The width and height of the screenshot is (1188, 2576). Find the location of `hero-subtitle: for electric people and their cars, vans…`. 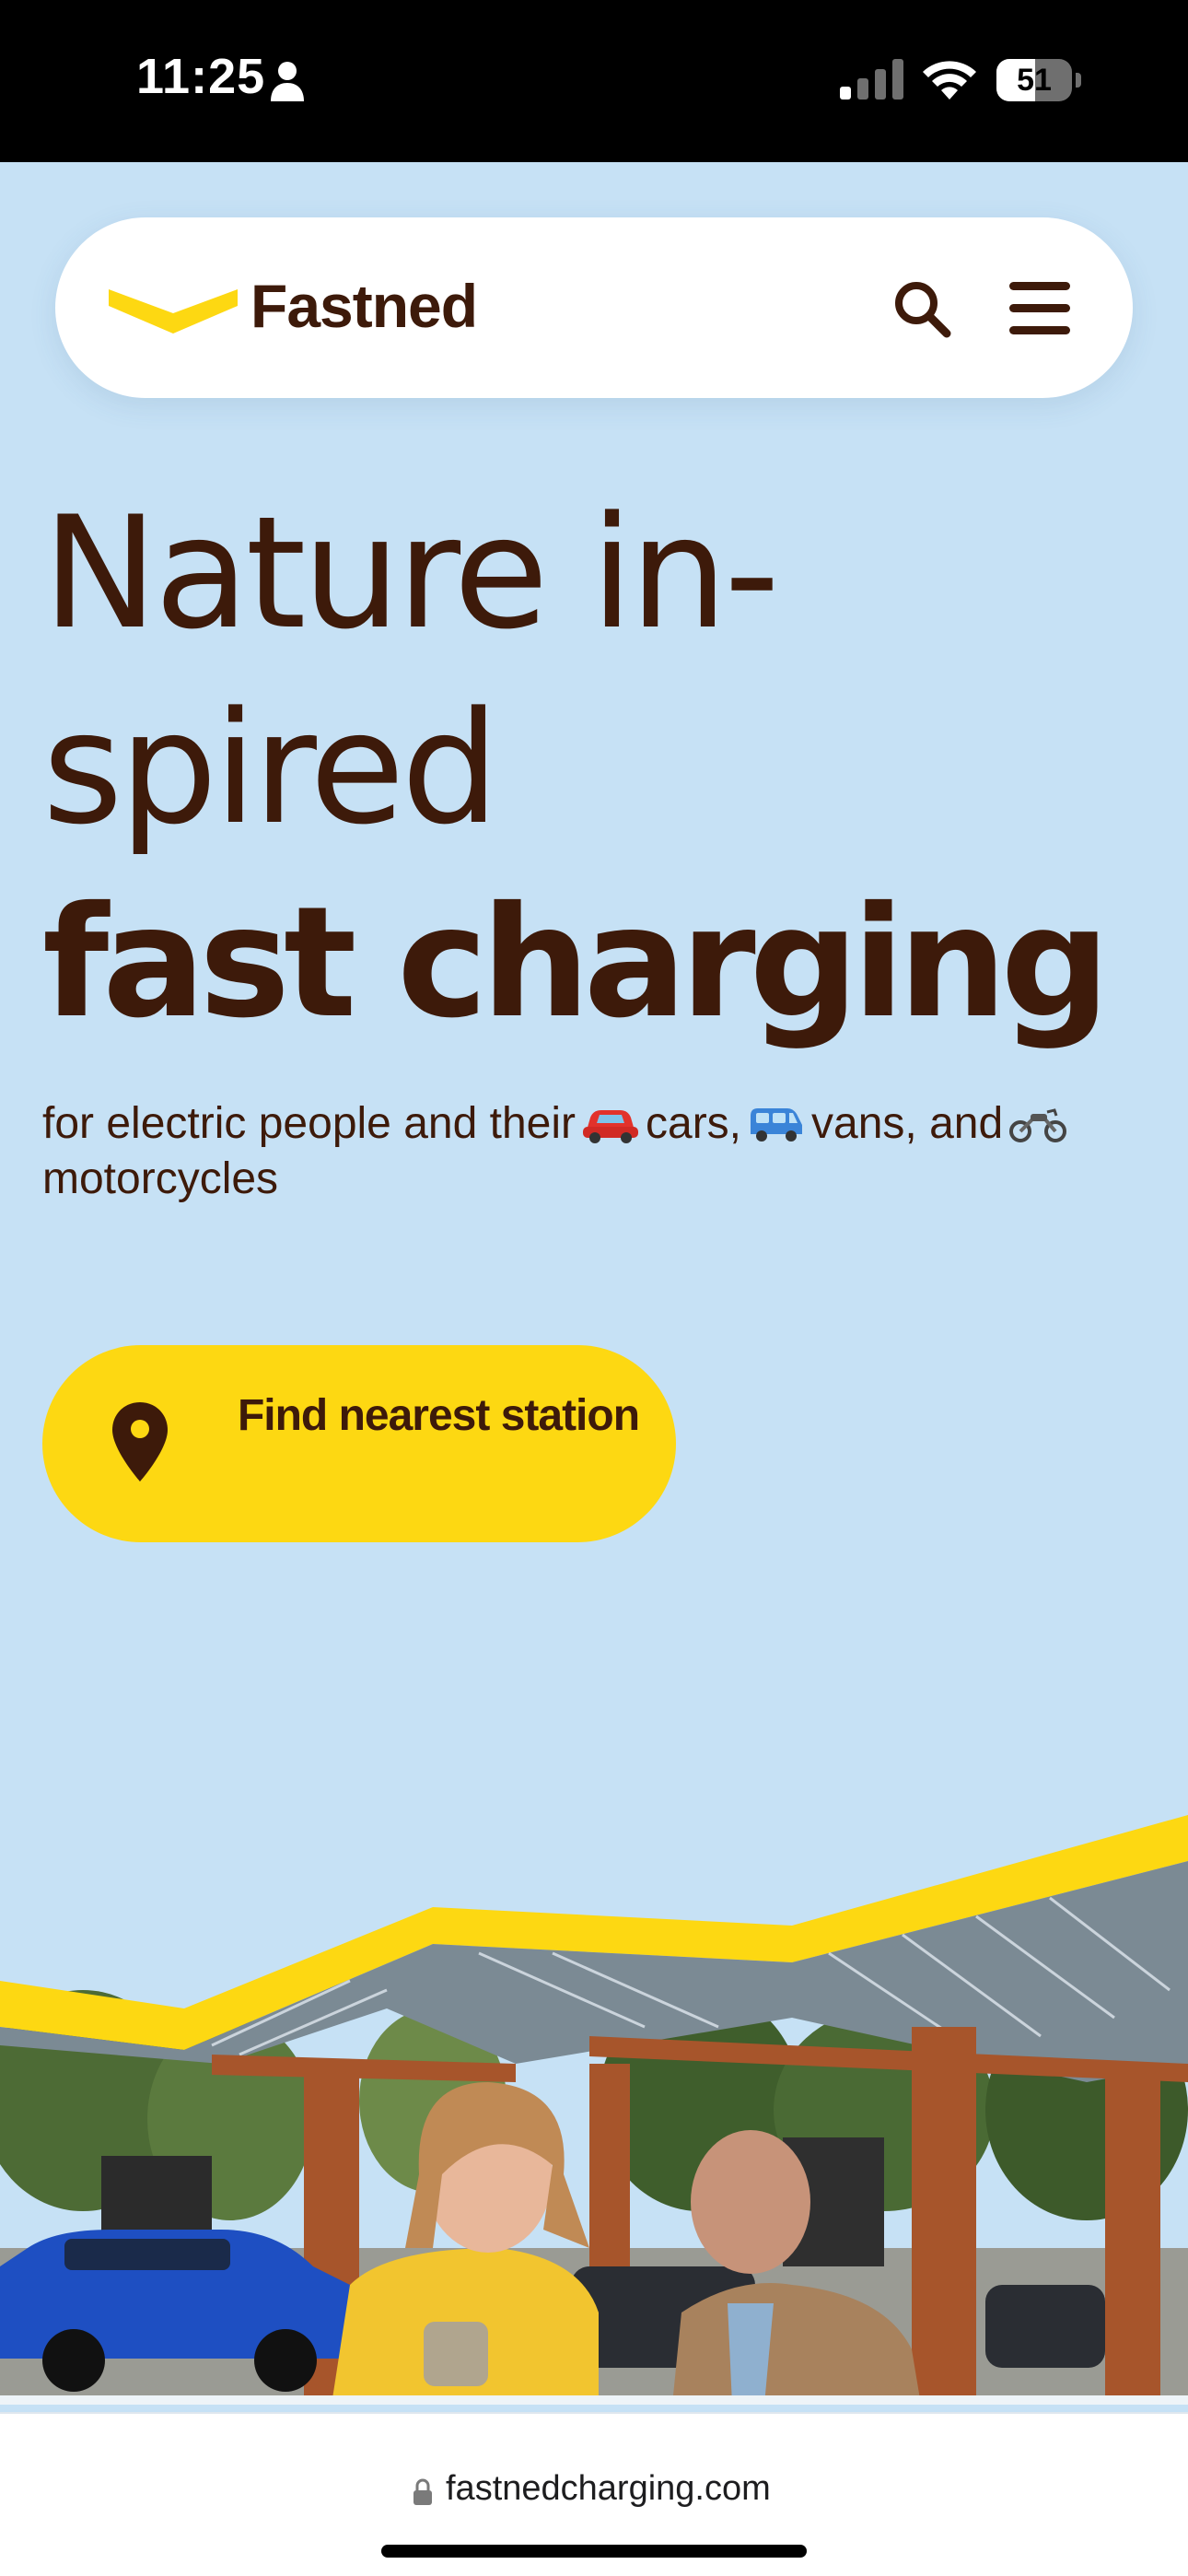

hero-subtitle: for electric people and their cars, vans… is located at coordinates (599, 1151).